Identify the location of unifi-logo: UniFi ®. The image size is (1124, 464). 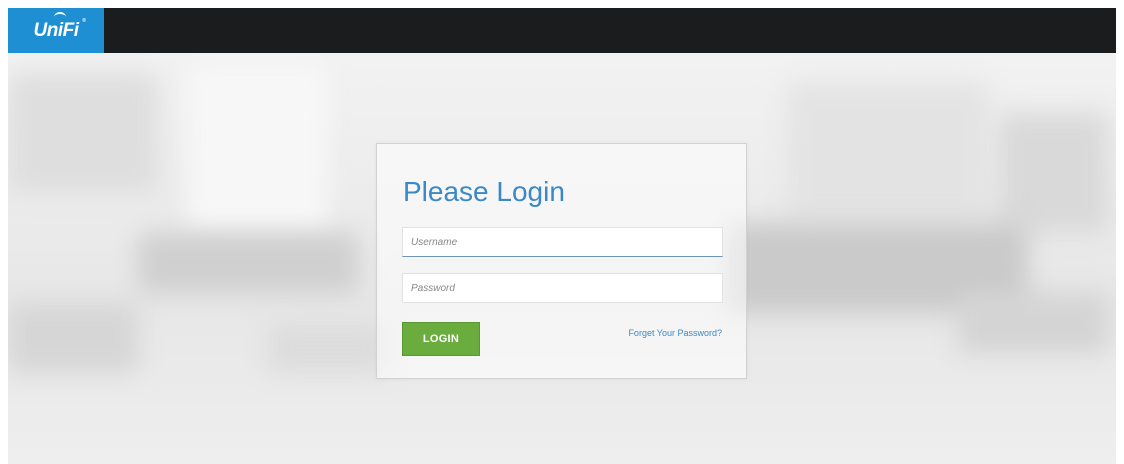
(56, 30).